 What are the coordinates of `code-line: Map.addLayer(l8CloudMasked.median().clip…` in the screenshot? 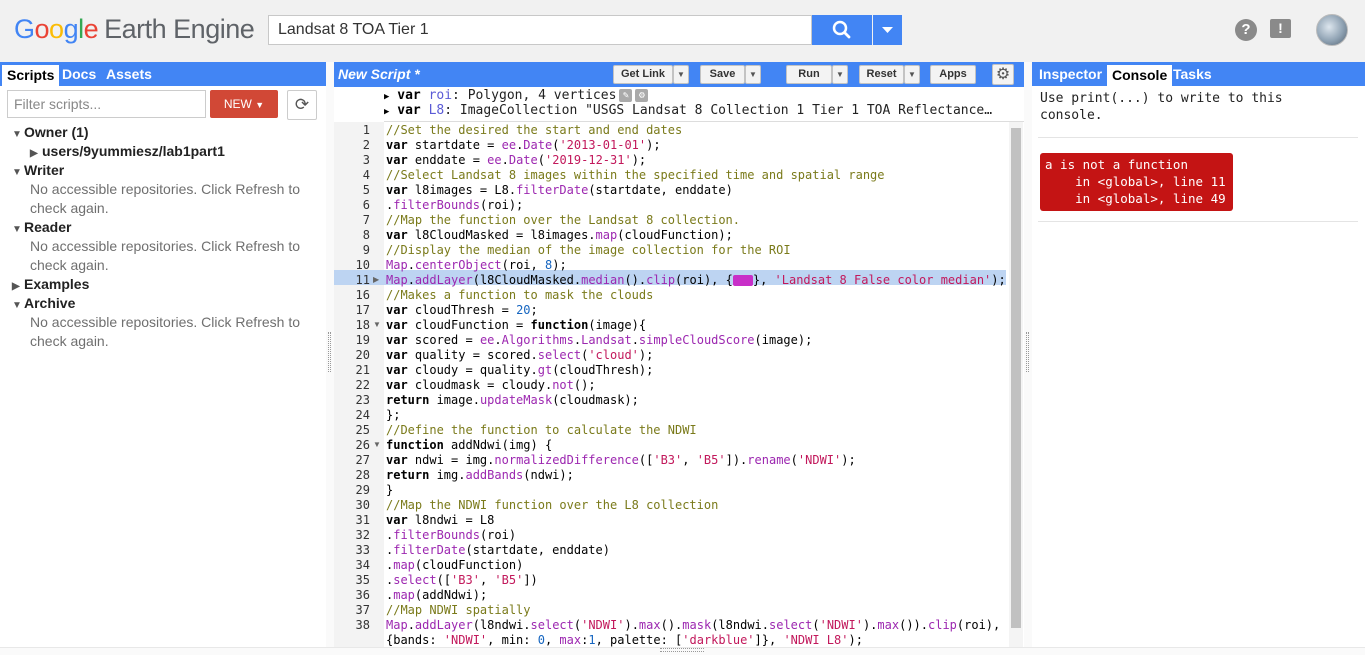 It's located at (696, 280).